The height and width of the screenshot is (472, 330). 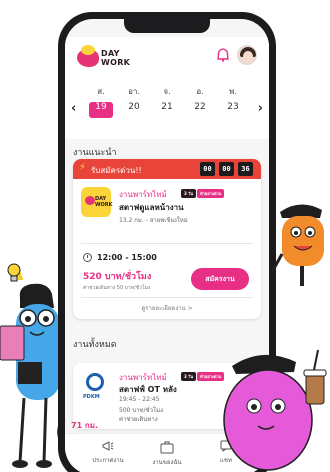 What do you see at coordinates (101, 91) in the screenshot?
I see `date-dow: ส.` at bounding box center [101, 91].